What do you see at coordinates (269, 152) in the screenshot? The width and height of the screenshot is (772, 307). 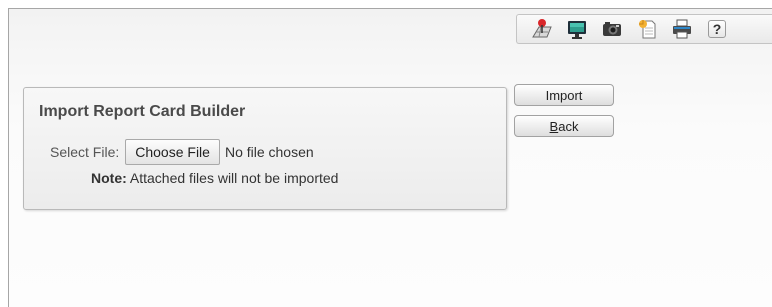 I see `no-file-text: No file chosen` at bounding box center [269, 152].